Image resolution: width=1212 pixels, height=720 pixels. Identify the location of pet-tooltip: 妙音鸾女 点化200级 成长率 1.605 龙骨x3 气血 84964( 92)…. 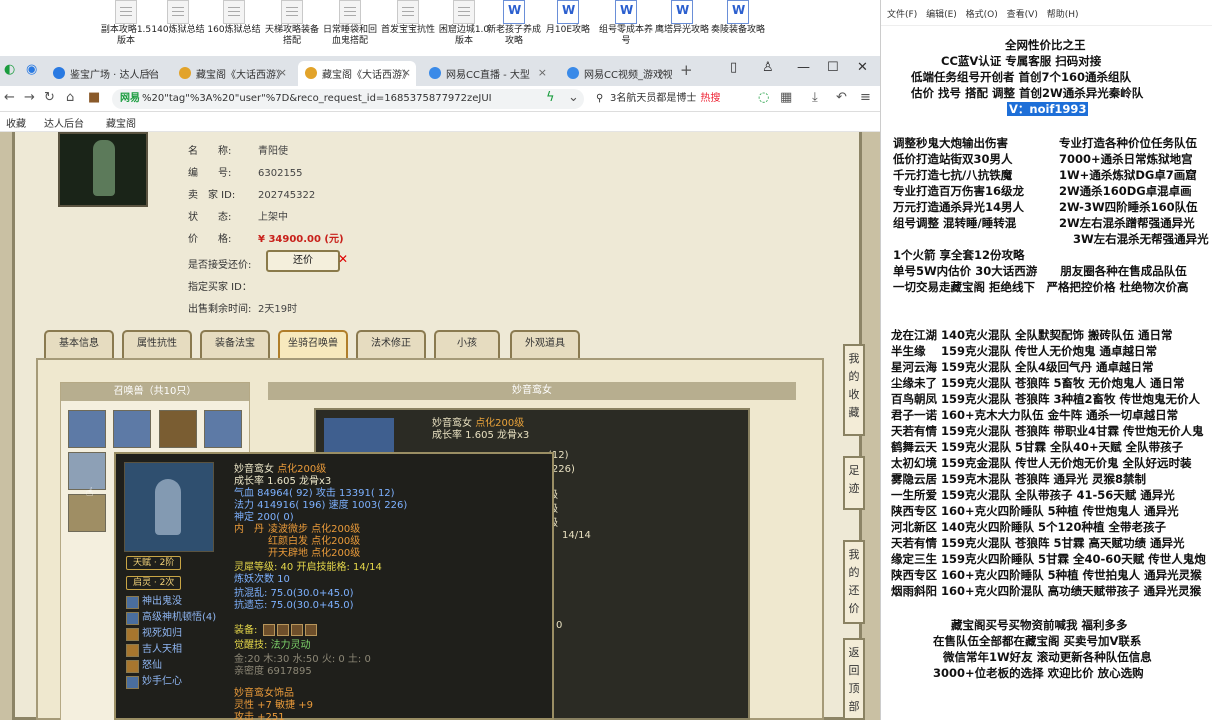
(334, 586).